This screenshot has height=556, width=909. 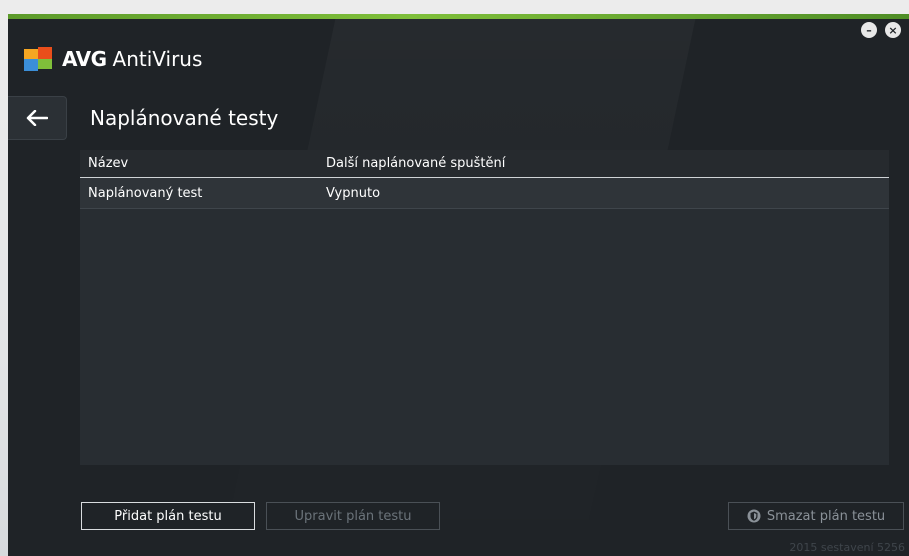 I want to click on avg-logo-icon, so click(x=38, y=59).